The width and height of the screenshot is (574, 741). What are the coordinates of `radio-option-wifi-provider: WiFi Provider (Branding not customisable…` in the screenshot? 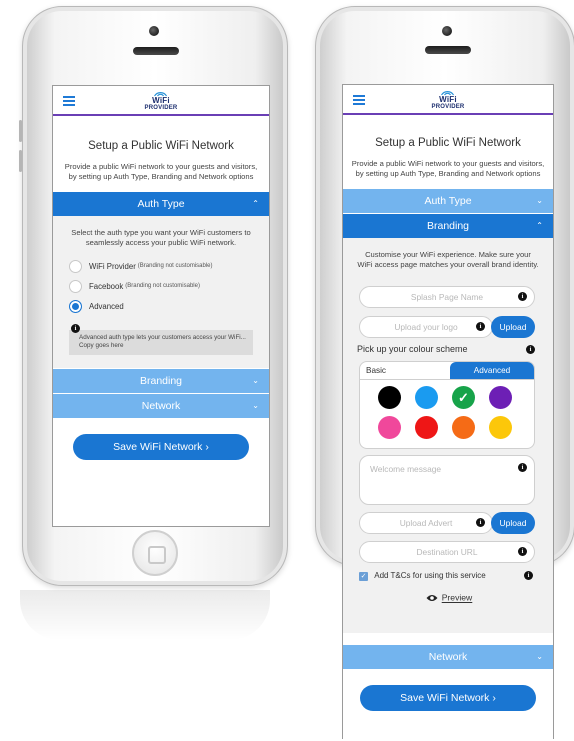 It's located at (161, 266).